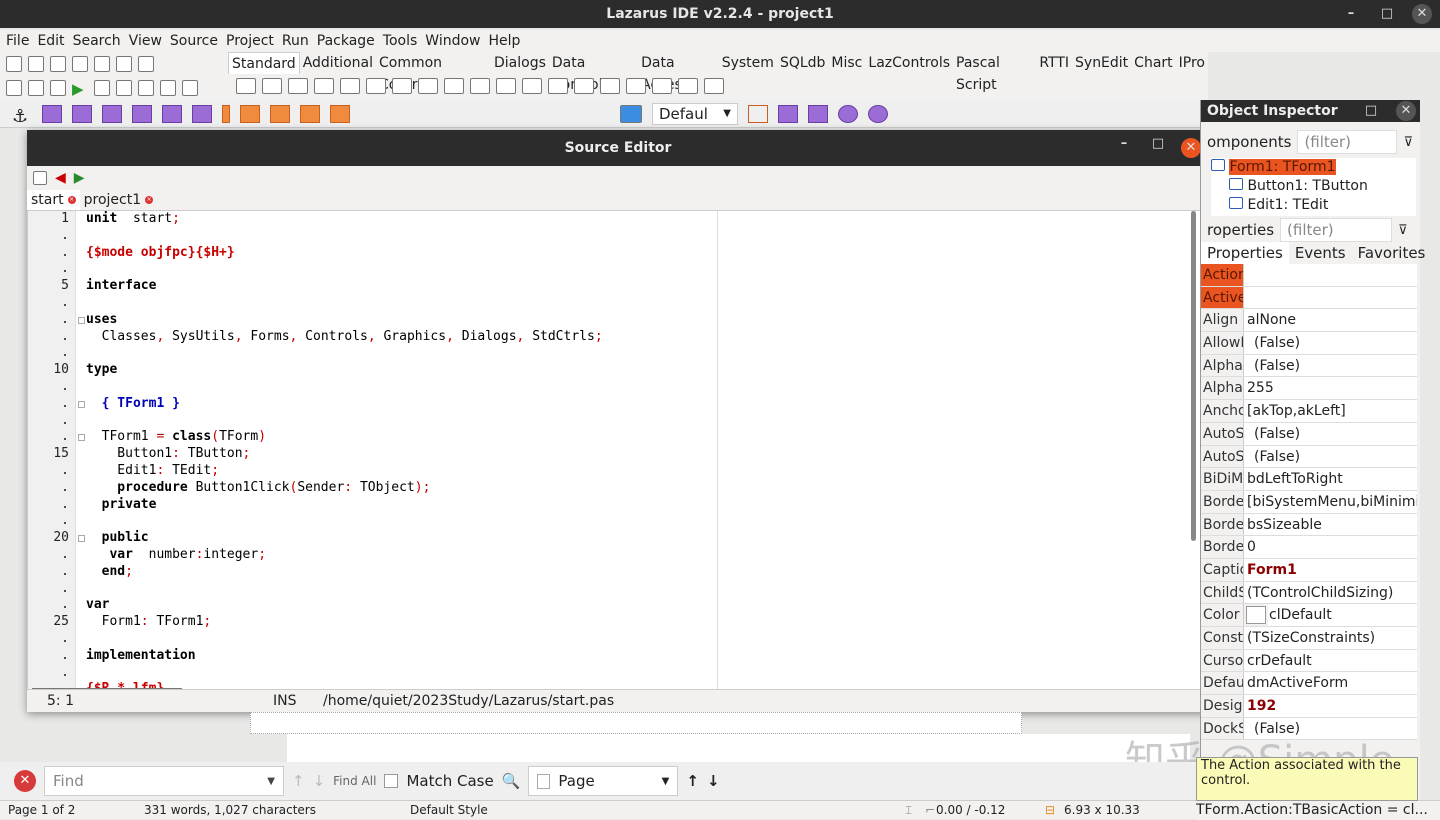  Describe the element at coordinates (520, 63) in the screenshot. I see `tab-dialogs: Dialogs` at that location.